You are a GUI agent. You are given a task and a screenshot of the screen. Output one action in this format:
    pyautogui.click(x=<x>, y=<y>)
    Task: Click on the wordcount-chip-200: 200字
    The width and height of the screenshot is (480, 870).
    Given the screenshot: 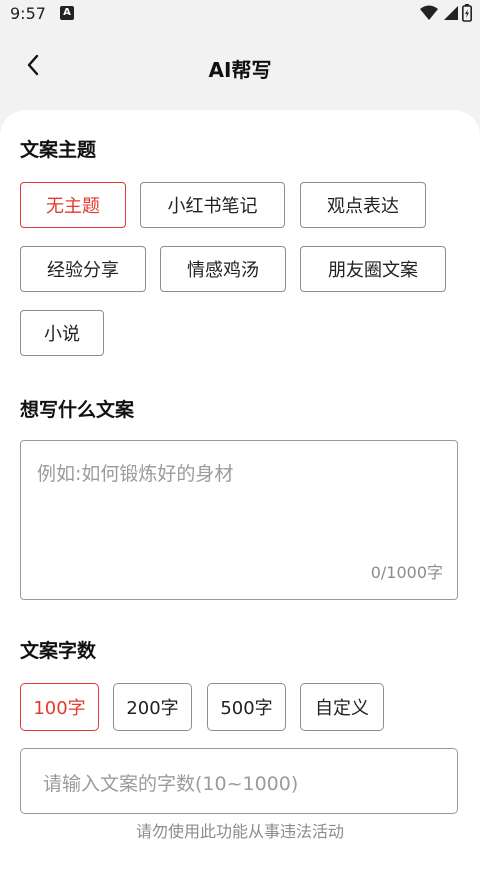 What is the action you would take?
    pyautogui.click(x=152, y=707)
    